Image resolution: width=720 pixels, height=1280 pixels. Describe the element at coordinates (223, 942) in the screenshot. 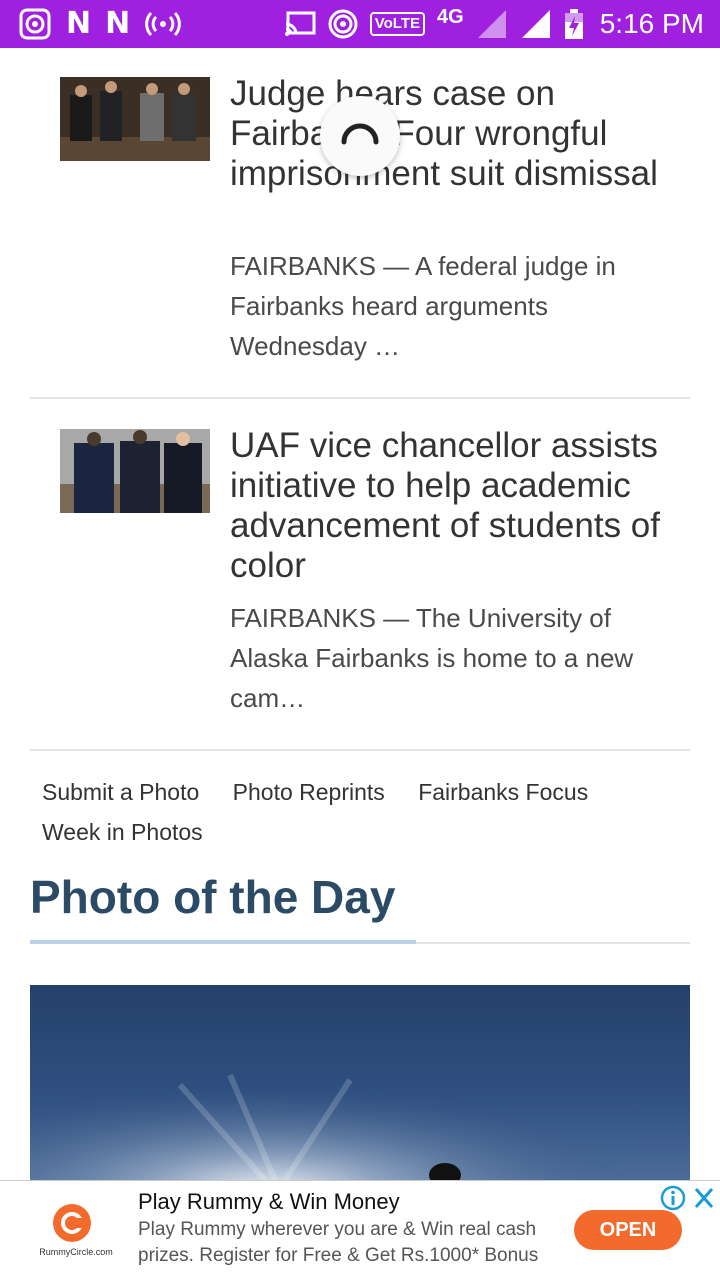

I see `section-underline-accent` at that location.